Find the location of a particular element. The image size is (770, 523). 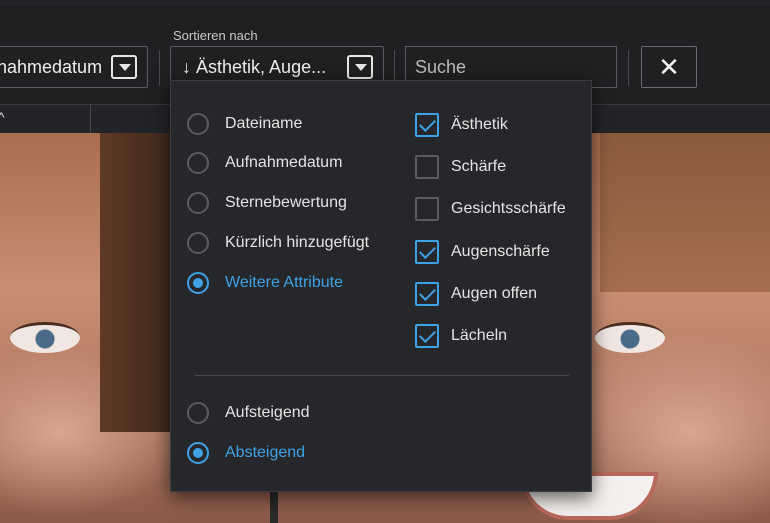

photo-eye-left is located at coordinates (45, 337).